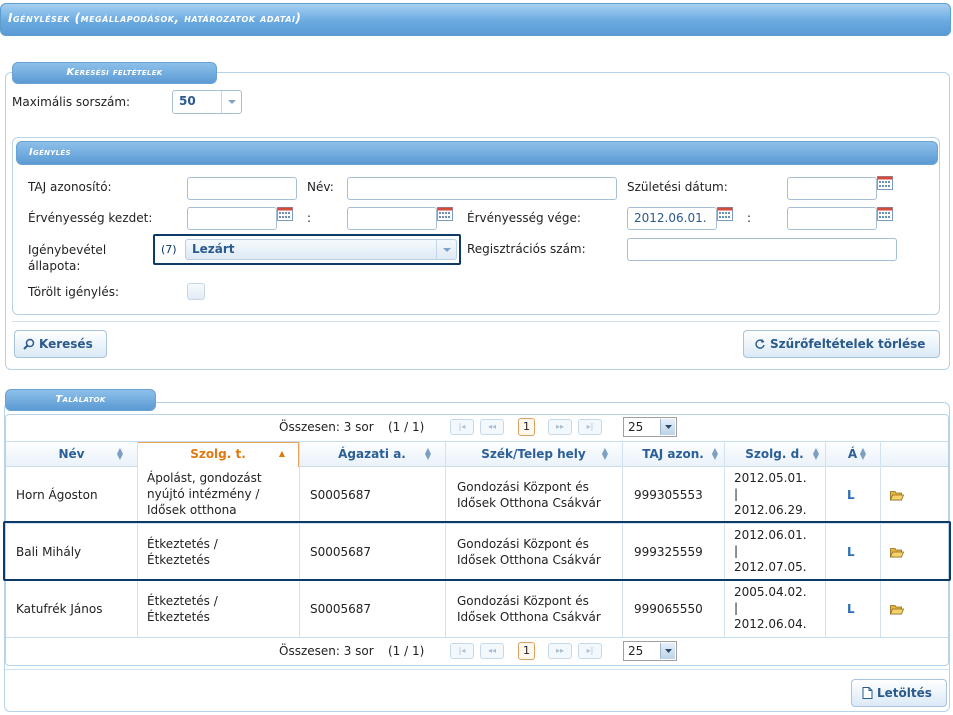  Describe the element at coordinates (90, 218) in the screenshot. I see `validity-start-label: Érvényesség kezdet:` at that location.